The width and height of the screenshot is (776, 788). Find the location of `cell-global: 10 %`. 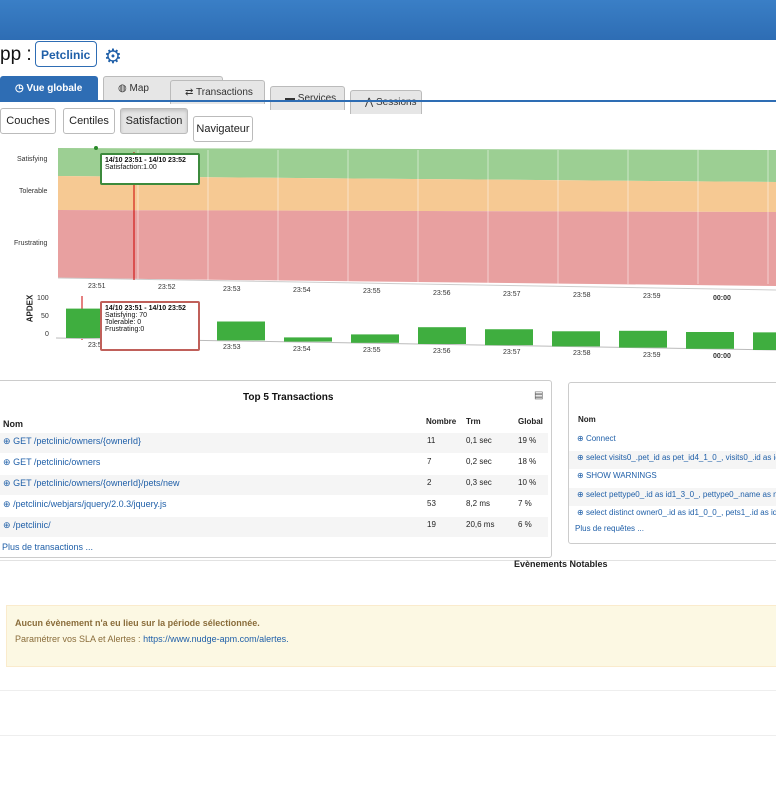

cell-global: 10 % is located at coordinates (527, 482).